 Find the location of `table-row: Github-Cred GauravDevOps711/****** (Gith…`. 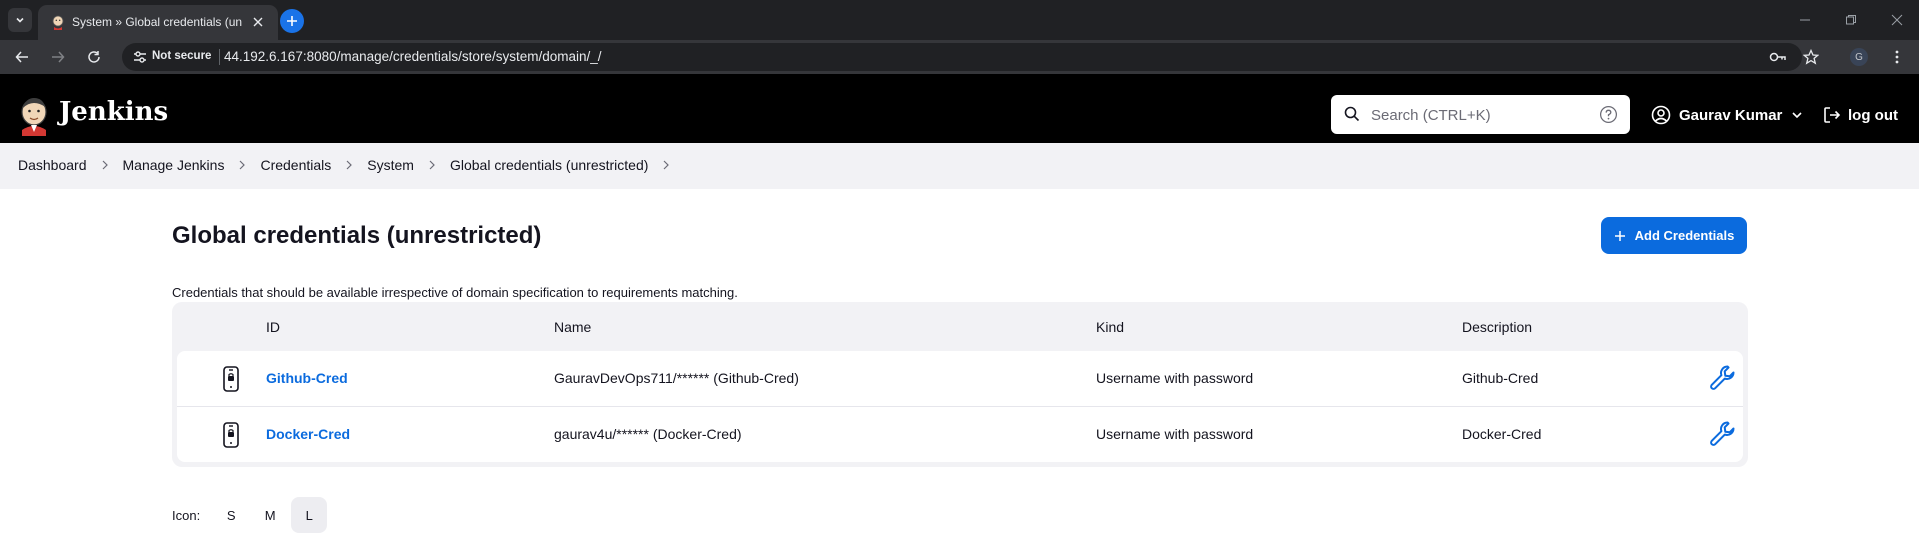

table-row: Github-Cred GauravDevOps711/****** (Gith… is located at coordinates (960, 378).